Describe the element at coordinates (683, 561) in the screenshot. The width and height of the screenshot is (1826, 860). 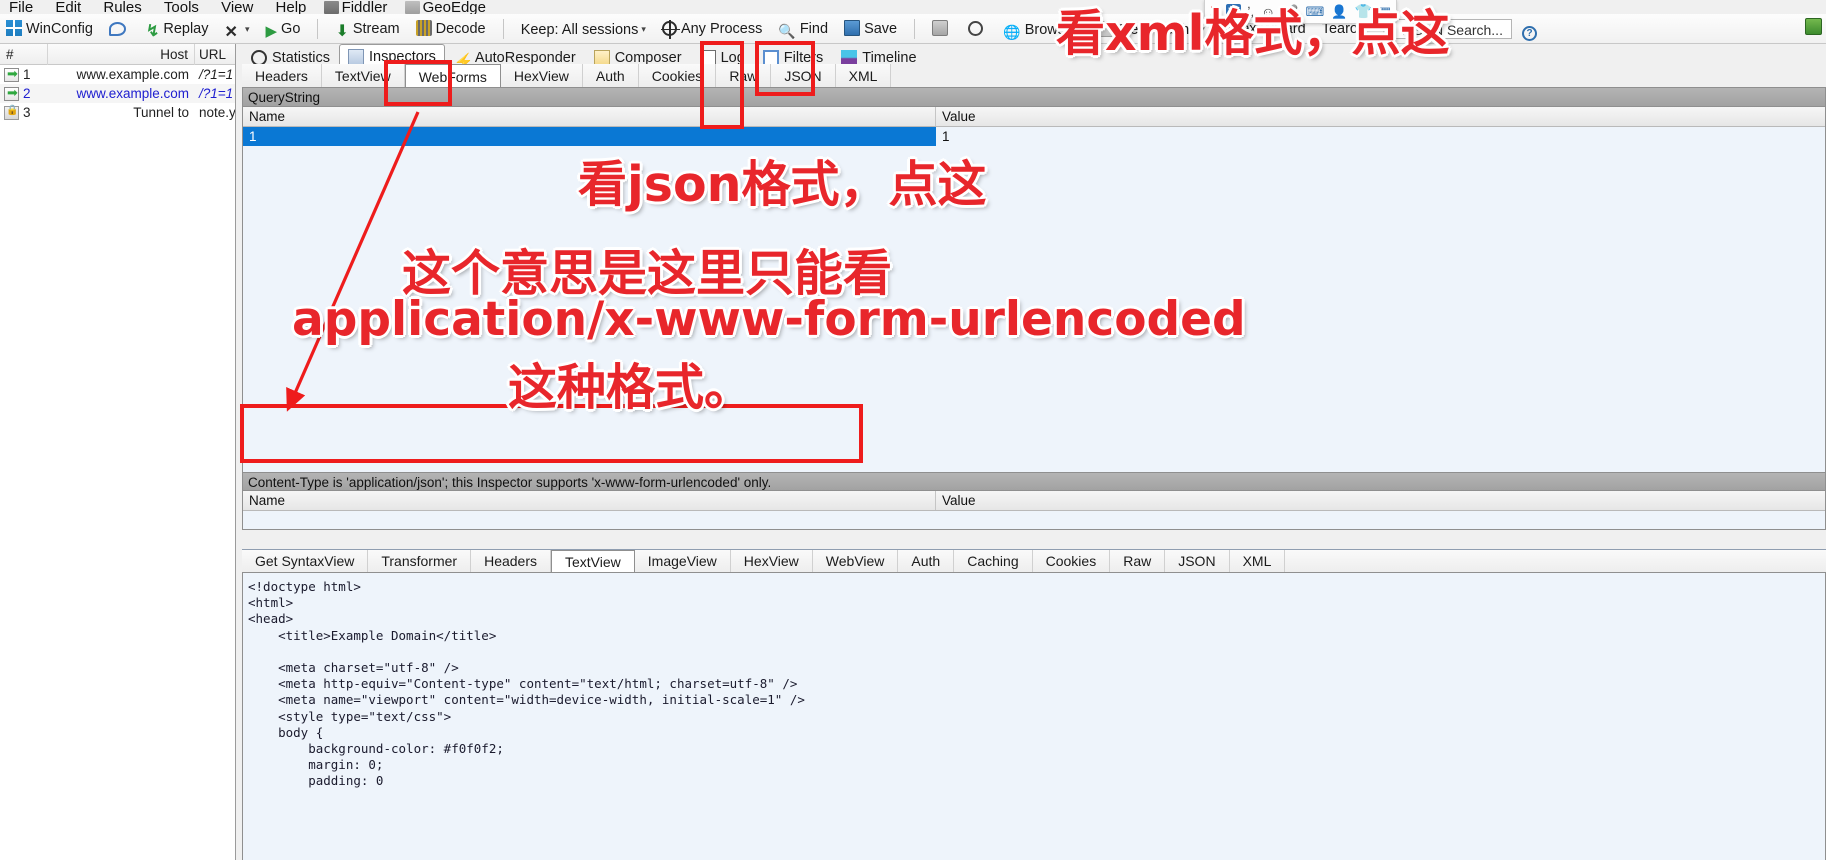
I see `response-tab-imageview: ImageView` at that location.